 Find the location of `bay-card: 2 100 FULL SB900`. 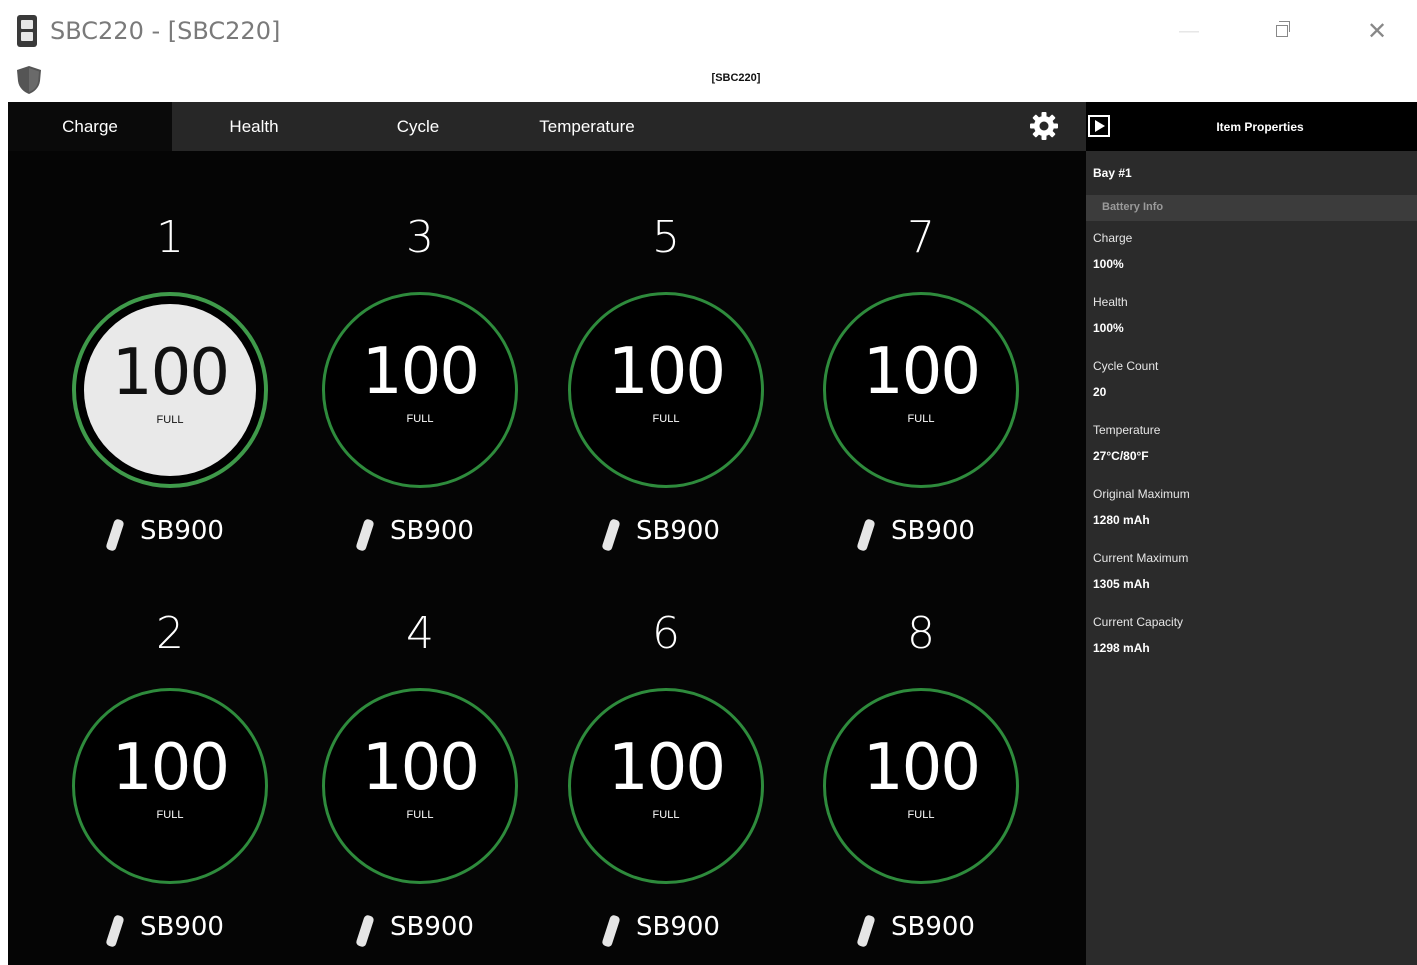

bay-card: 2 100 FULL SB900 is located at coordinates (170, 786).